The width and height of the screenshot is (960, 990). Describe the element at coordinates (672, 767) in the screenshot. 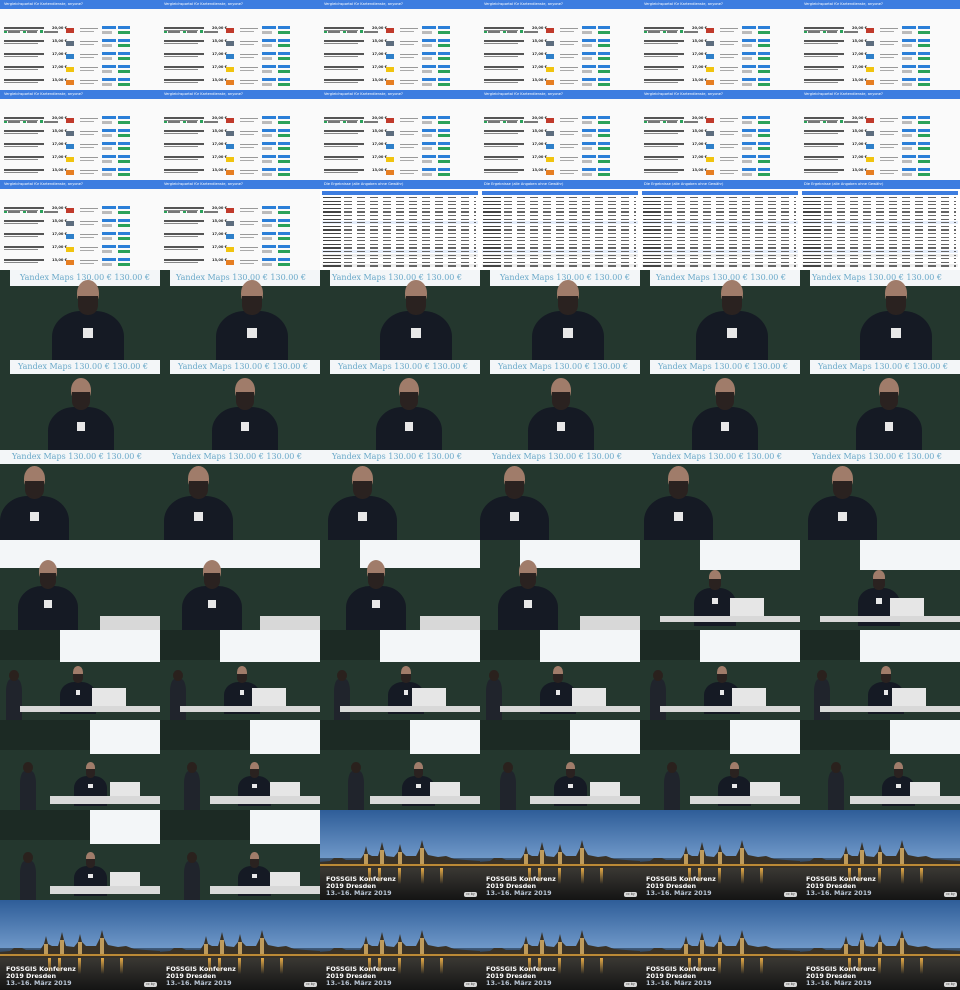

I see `moderator-head` at that location.